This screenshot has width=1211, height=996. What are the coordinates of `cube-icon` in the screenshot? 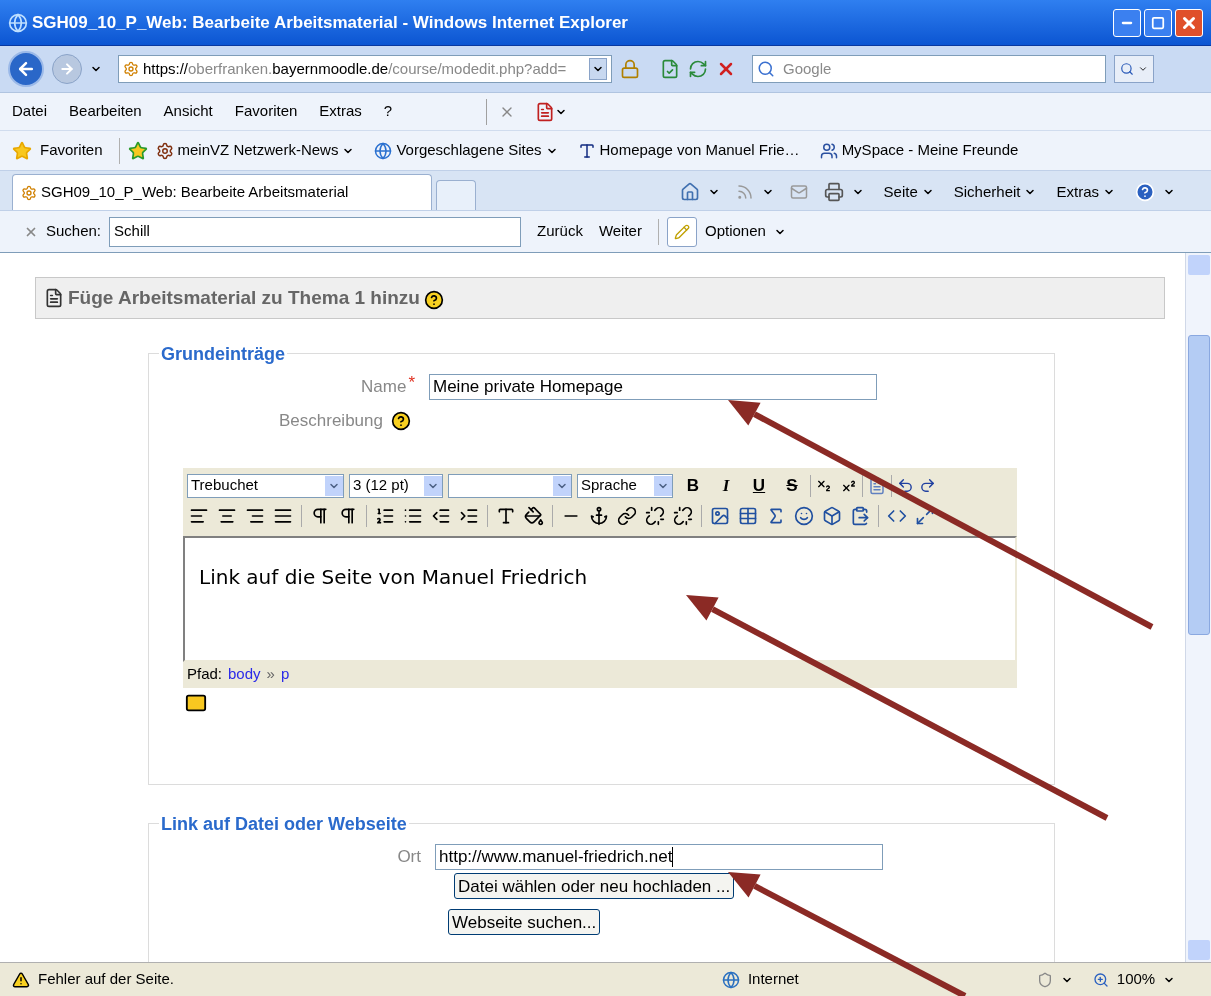 It's located at (832, 515).